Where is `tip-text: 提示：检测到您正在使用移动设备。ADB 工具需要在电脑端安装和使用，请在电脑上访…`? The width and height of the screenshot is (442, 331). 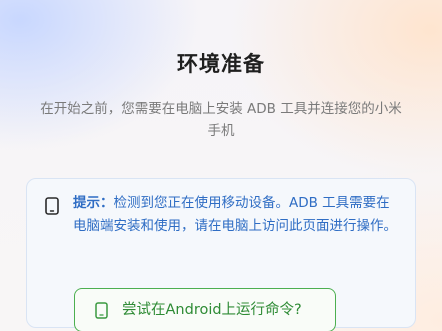
tip-text: 提示：检测到您正在使用移动设备。ADB 工具需要在电脑端安装和使用，请在电脑上访… is located at coordinates (238, 215).